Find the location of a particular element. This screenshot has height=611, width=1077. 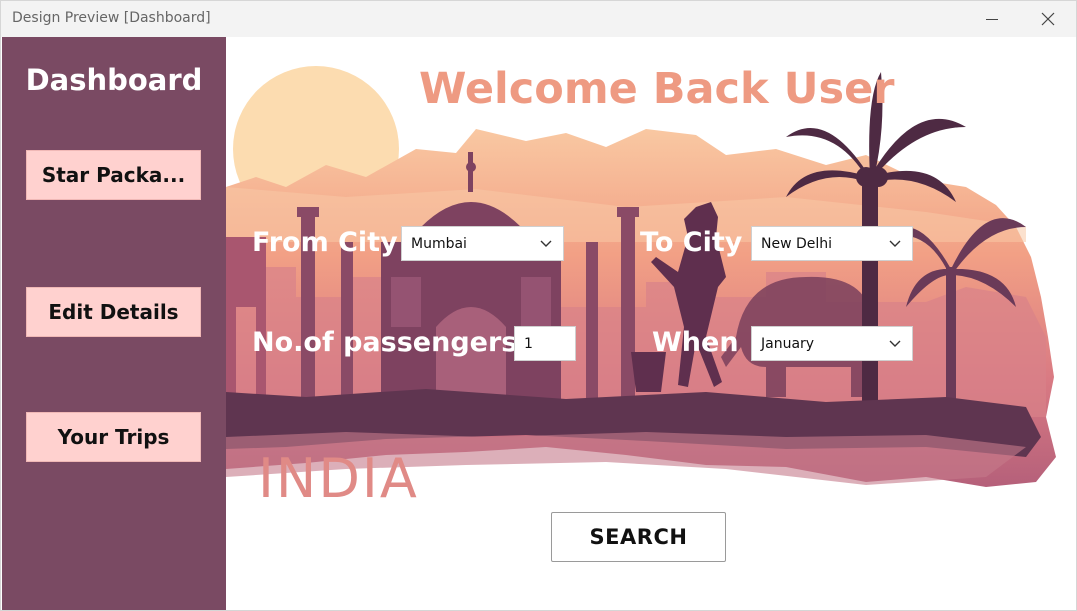

when-label: When is located at coordinates (695, 342).